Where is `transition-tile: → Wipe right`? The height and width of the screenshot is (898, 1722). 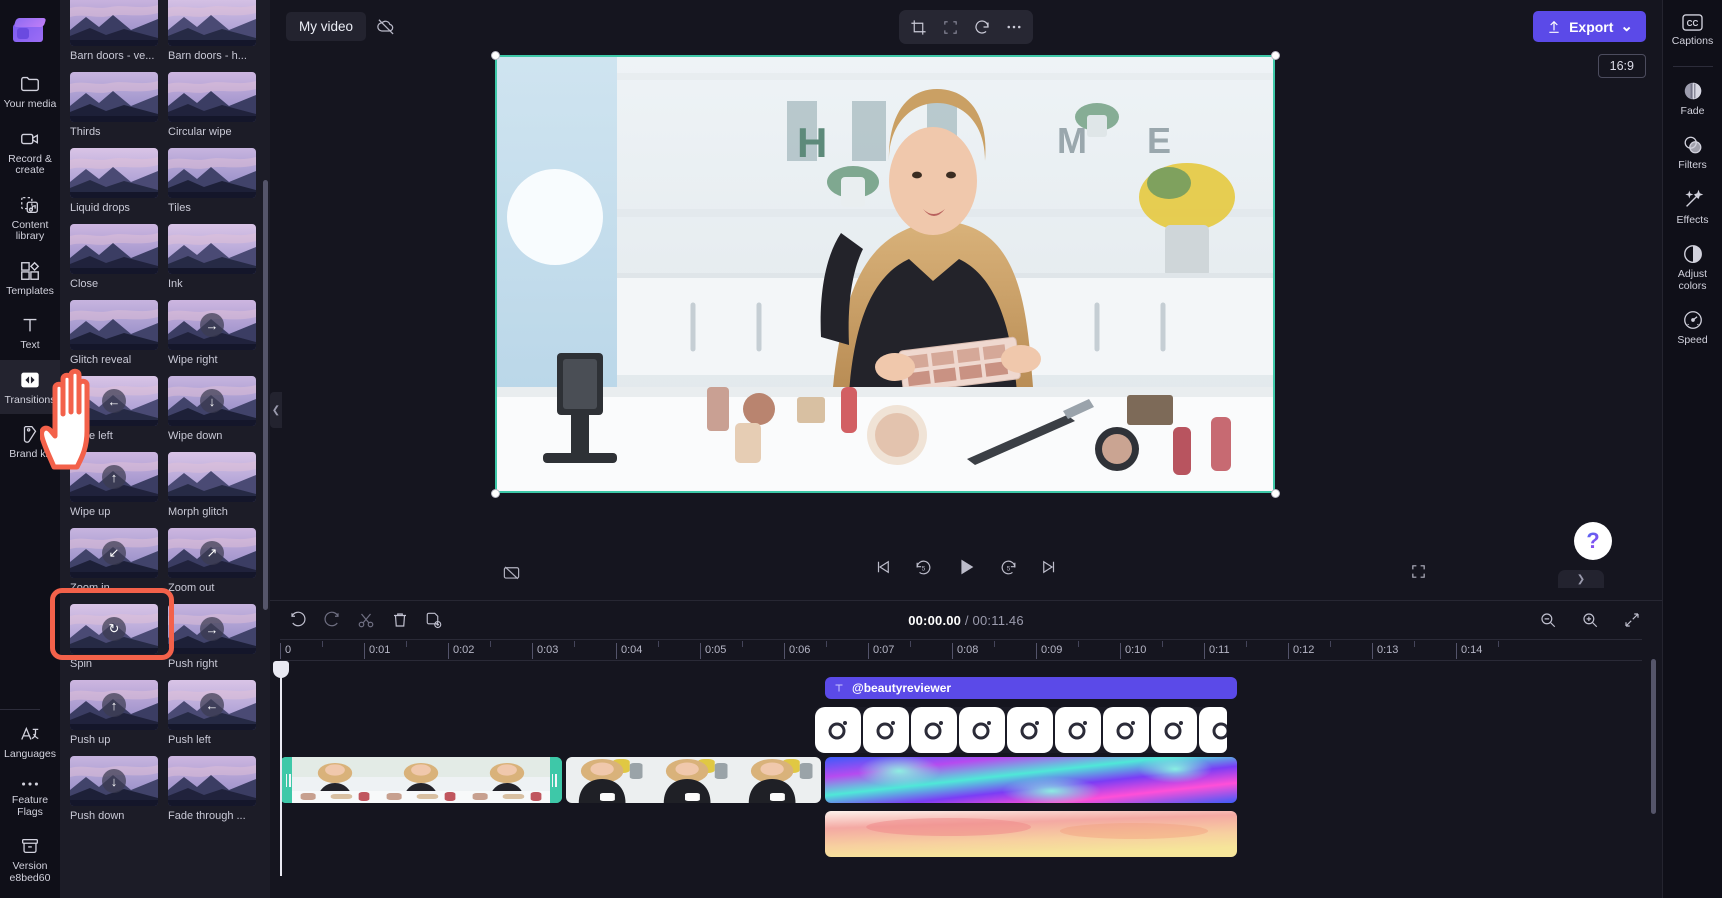
transition-tile: → Wipe right is located at coordinates (212, 333).